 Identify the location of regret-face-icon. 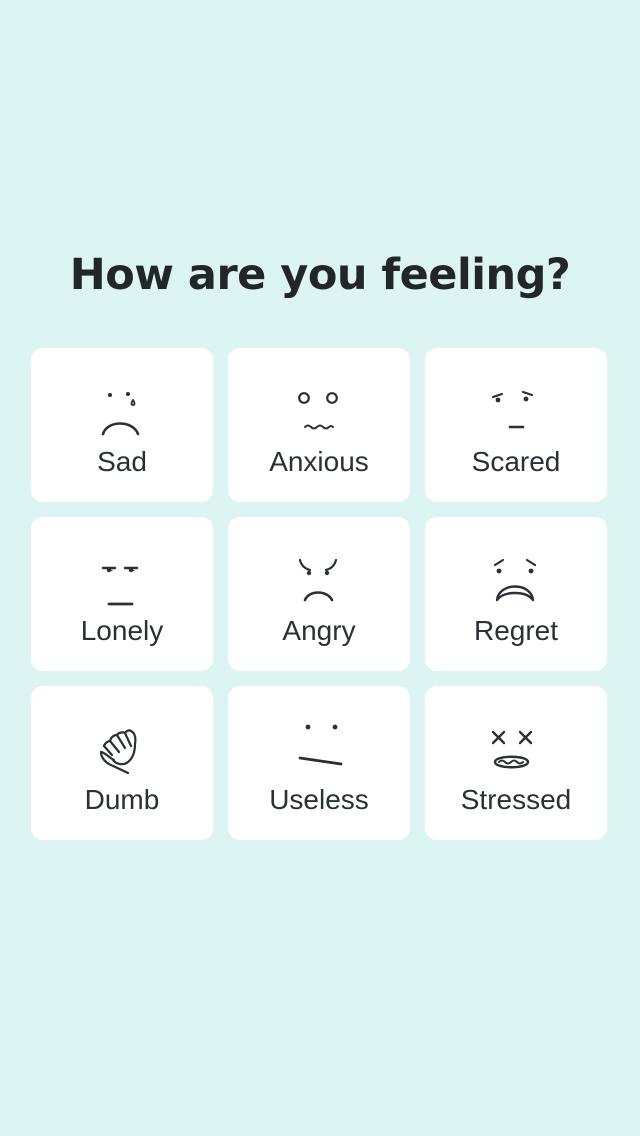
(516, 581).